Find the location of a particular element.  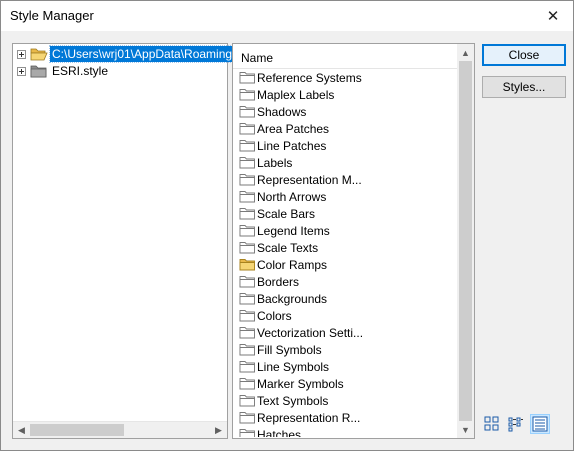

tree-horizontal-scrollbar: ◀ ▶ is located at coordinates (120, 429).